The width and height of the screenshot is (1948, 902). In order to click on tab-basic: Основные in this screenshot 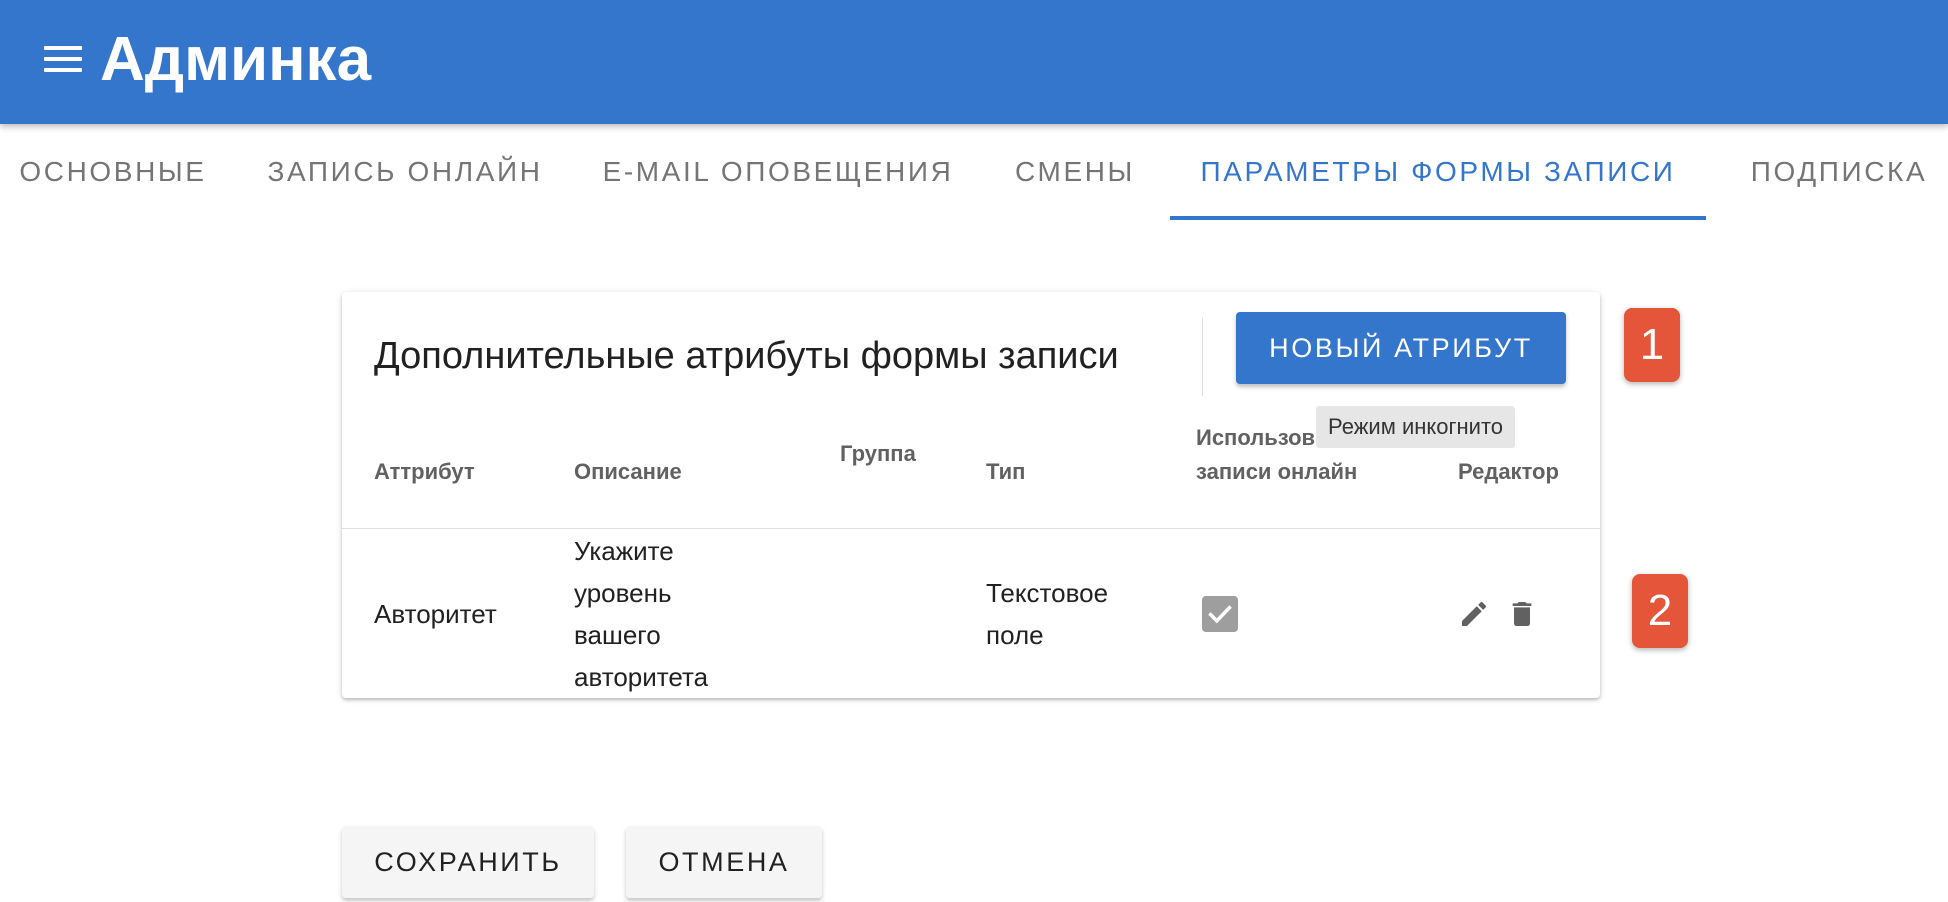, I will do `click(113, 172)`.